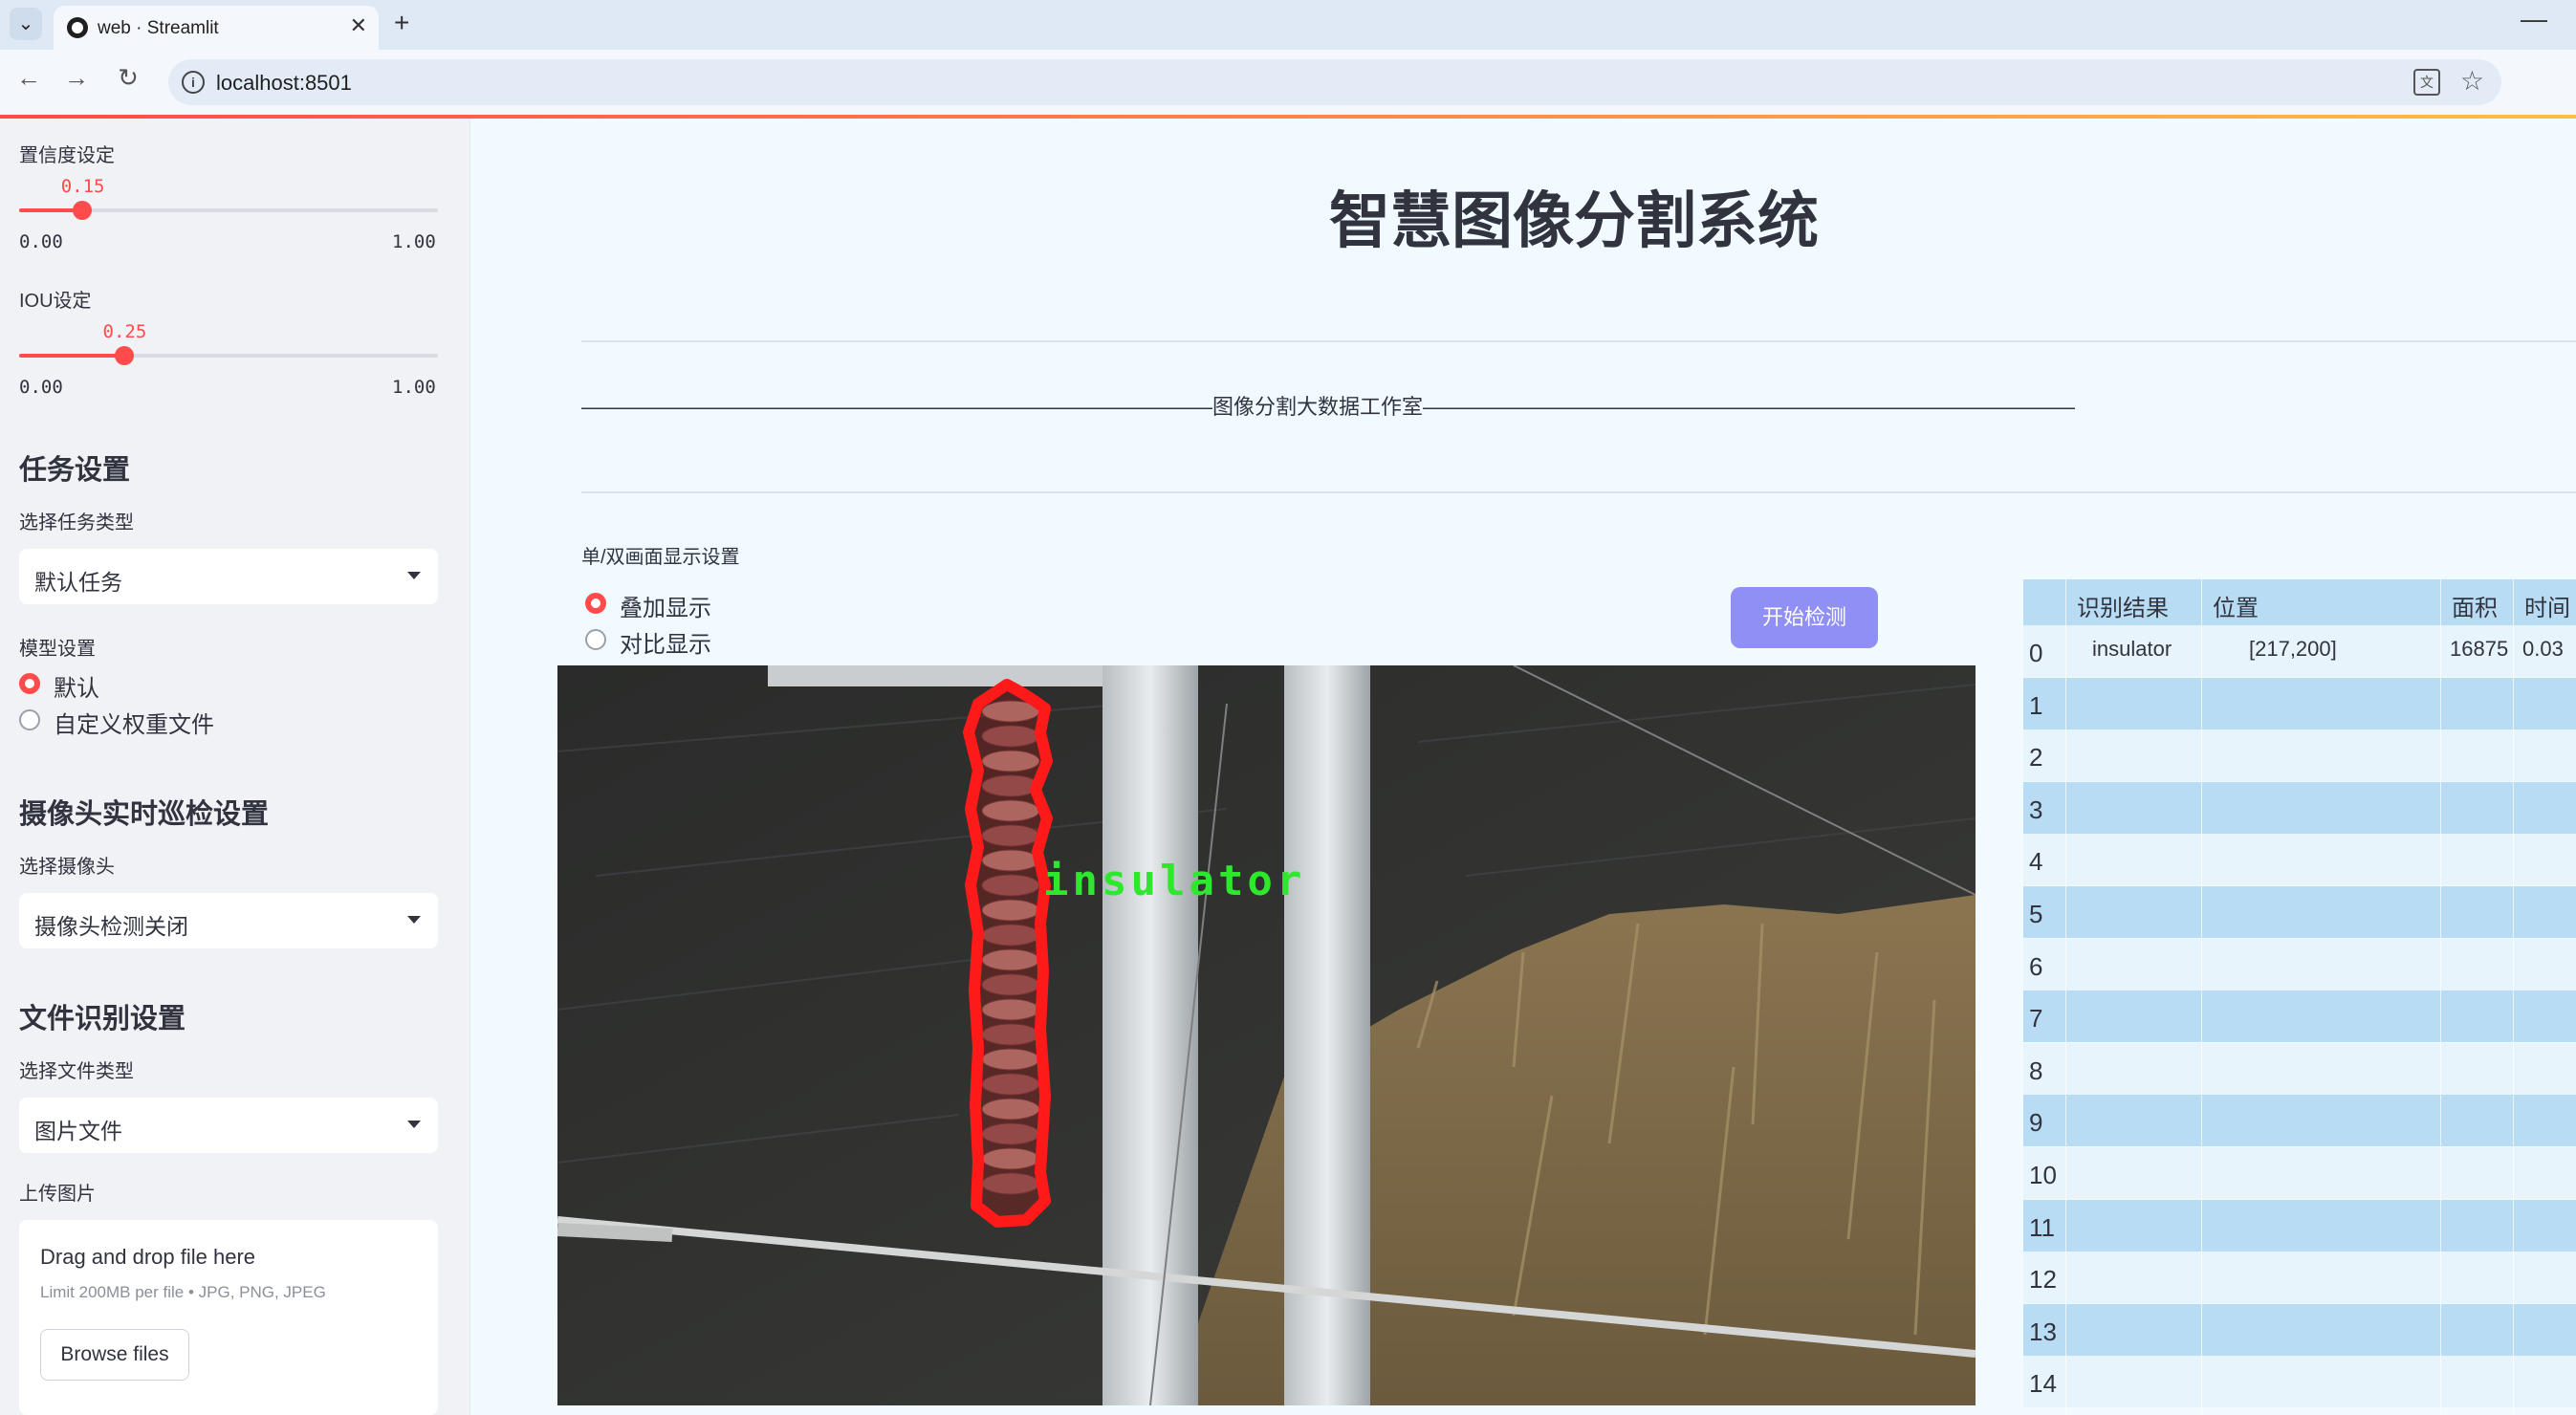 The image size is (2576, 1415). Describe the element at coordinates (2299, 1278) in the screenshot. I see `table-row: 12` at that location.